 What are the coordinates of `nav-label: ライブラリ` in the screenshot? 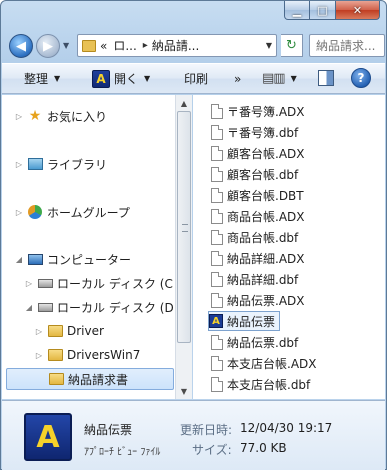 It's located at (77, 164).